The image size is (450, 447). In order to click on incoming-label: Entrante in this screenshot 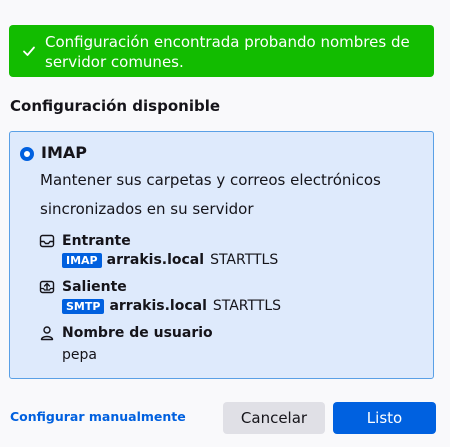, I will do `click(96, 241)`.